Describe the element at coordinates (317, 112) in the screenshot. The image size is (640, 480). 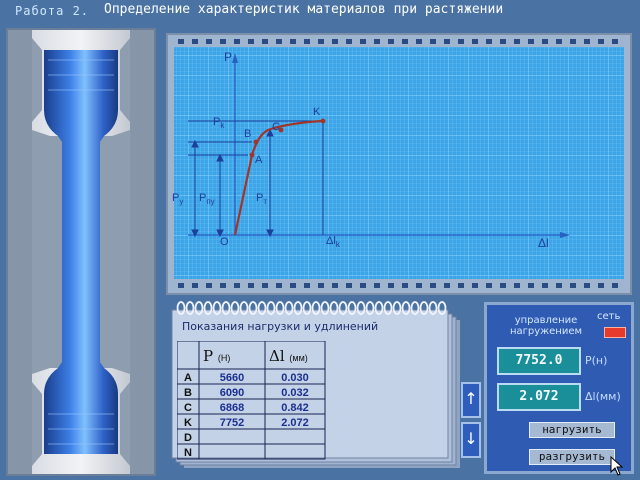
I see `k-label: K` at that location.